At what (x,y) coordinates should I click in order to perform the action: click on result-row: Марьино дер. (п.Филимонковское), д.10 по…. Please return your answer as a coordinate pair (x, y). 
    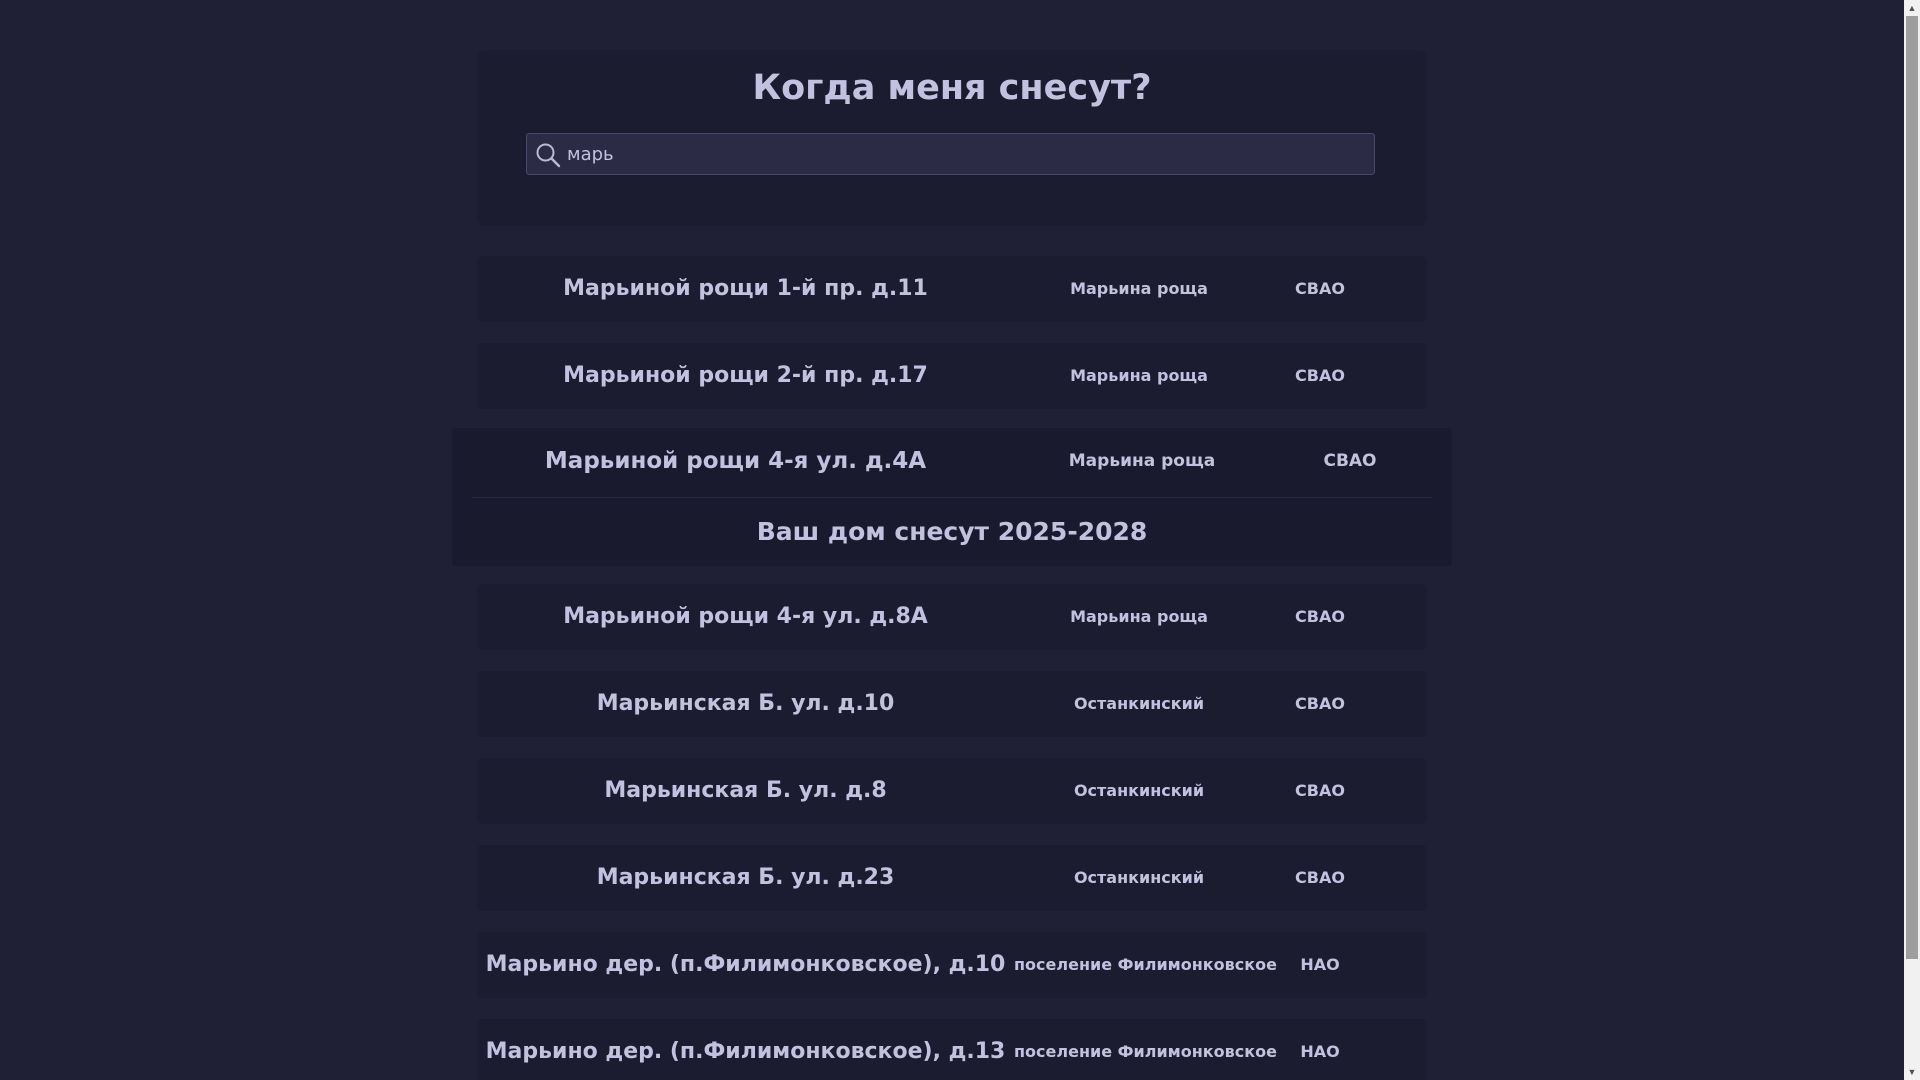
    Looking at the image, I should click on (952, 965).